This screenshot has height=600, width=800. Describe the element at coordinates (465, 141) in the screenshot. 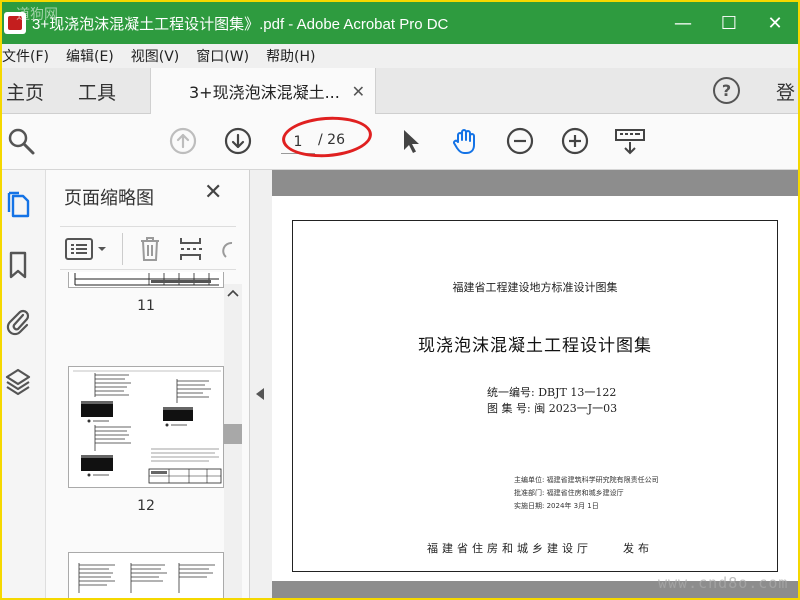

I see `hand-tool-icon` at that location.